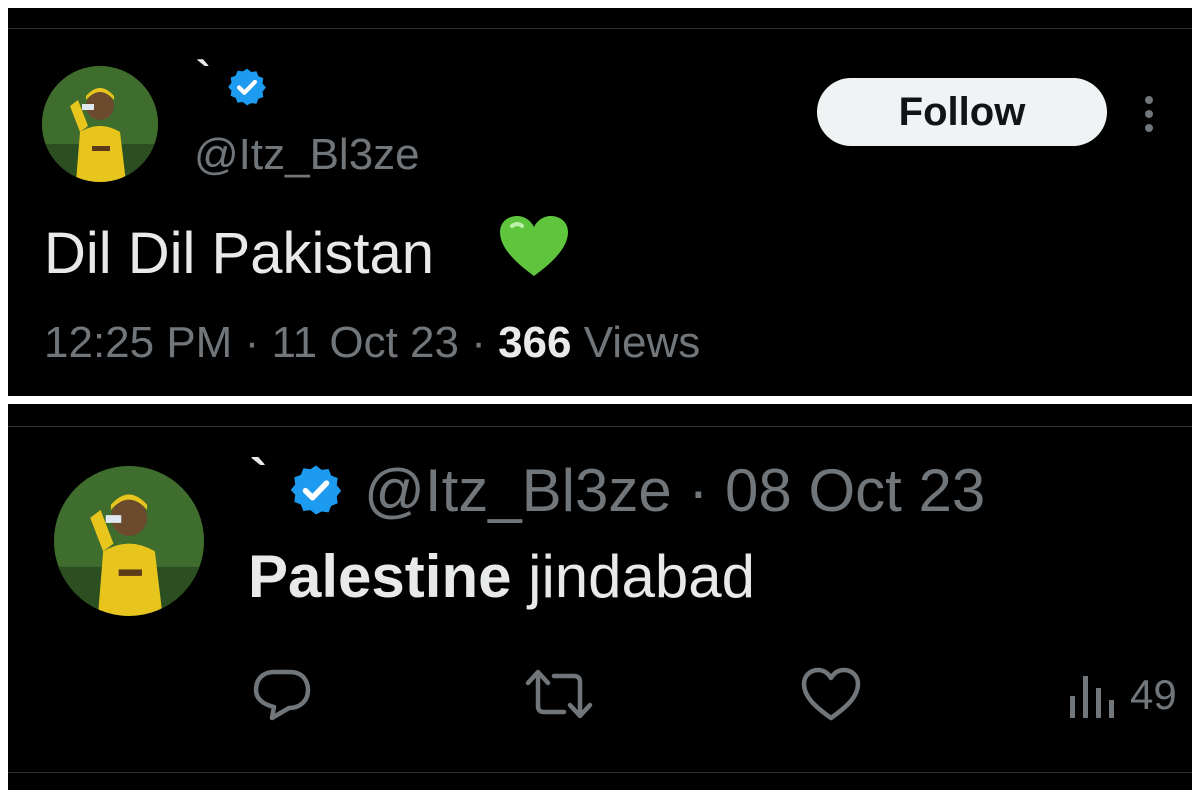  Describe the element at coordinates (138, 342) in the screenshot. I see `tweet-time: 12:25 PM` at that location.